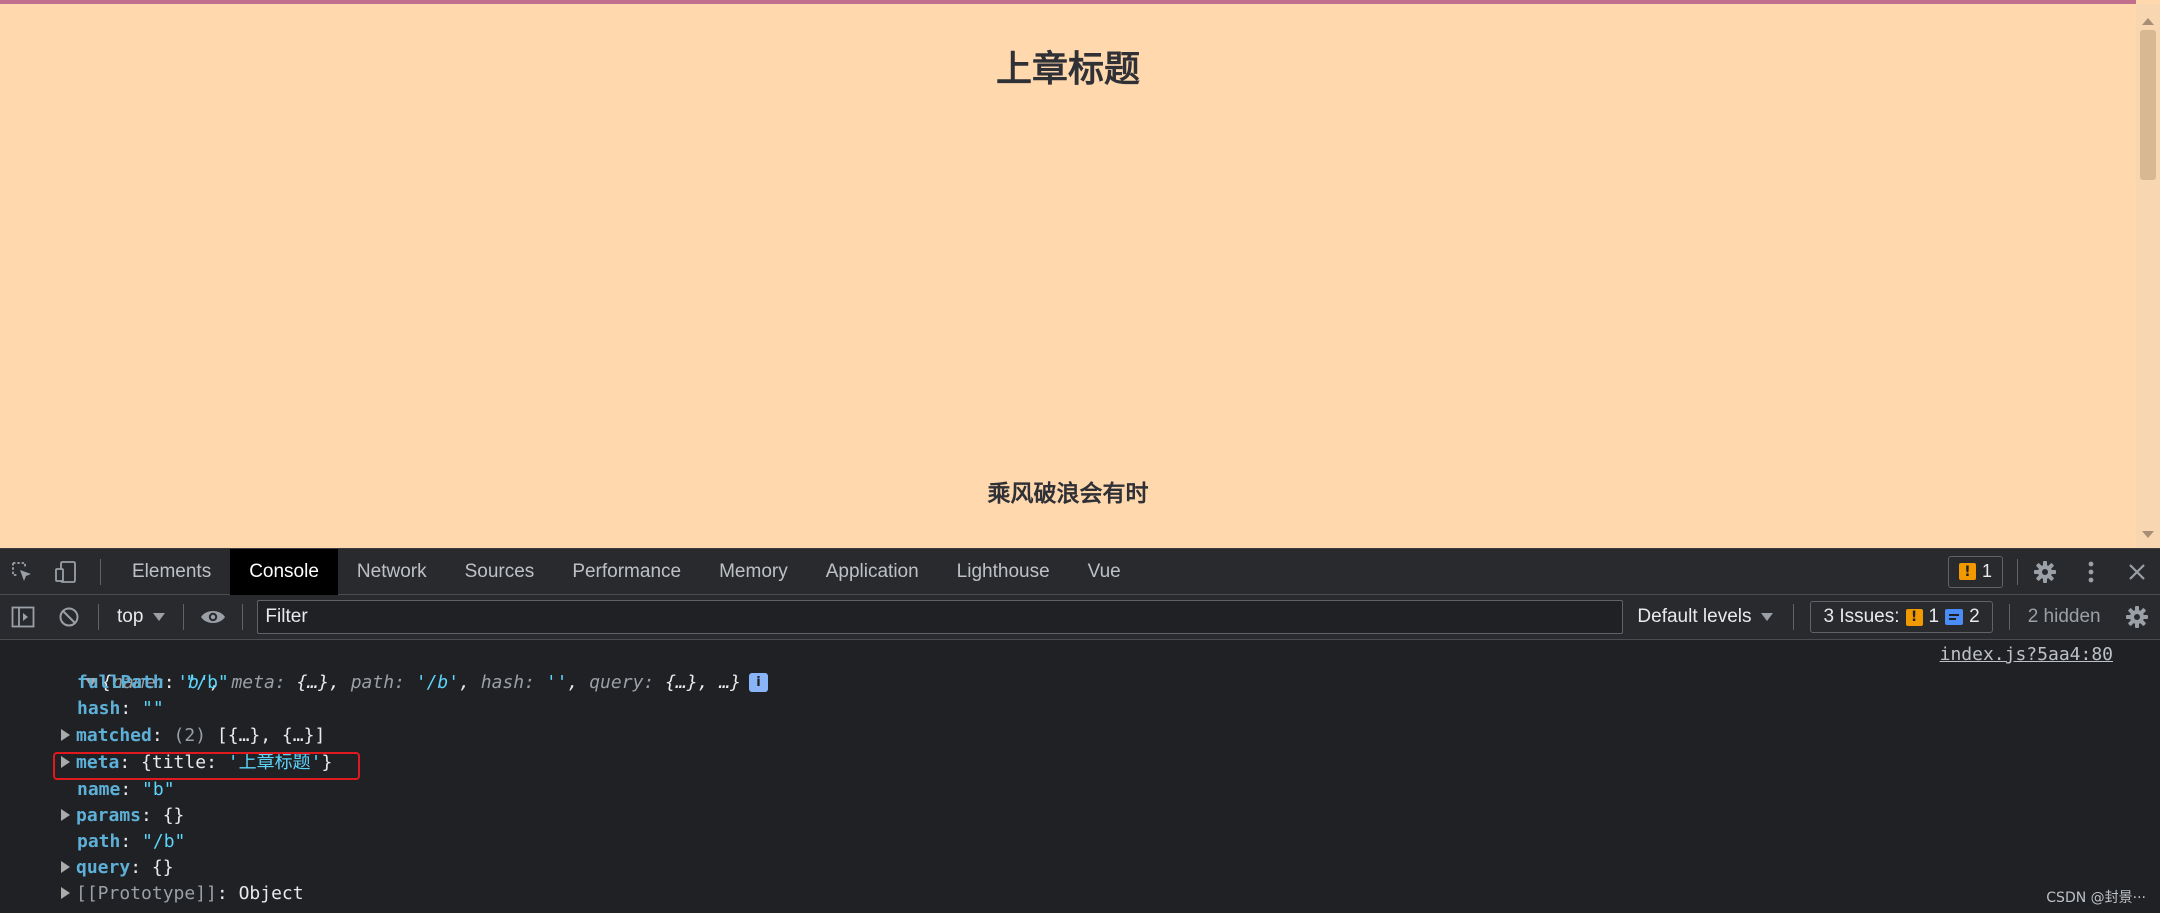  What do you see at coordinates (126, 789) in the screenshot?
I see `prop-name: name: "b"` at bounding box center [126, 789].